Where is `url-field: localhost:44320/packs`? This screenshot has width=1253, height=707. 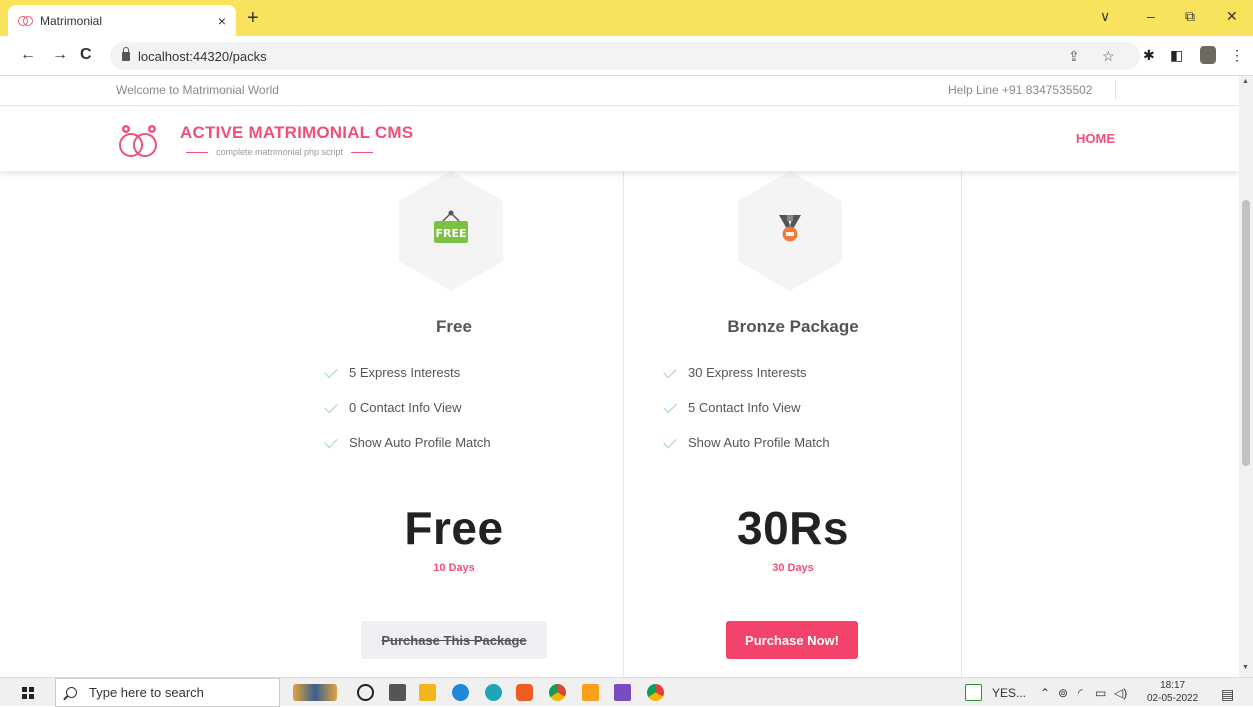
url-field: localhost:44320/packs is located at coordinates (625, 56).